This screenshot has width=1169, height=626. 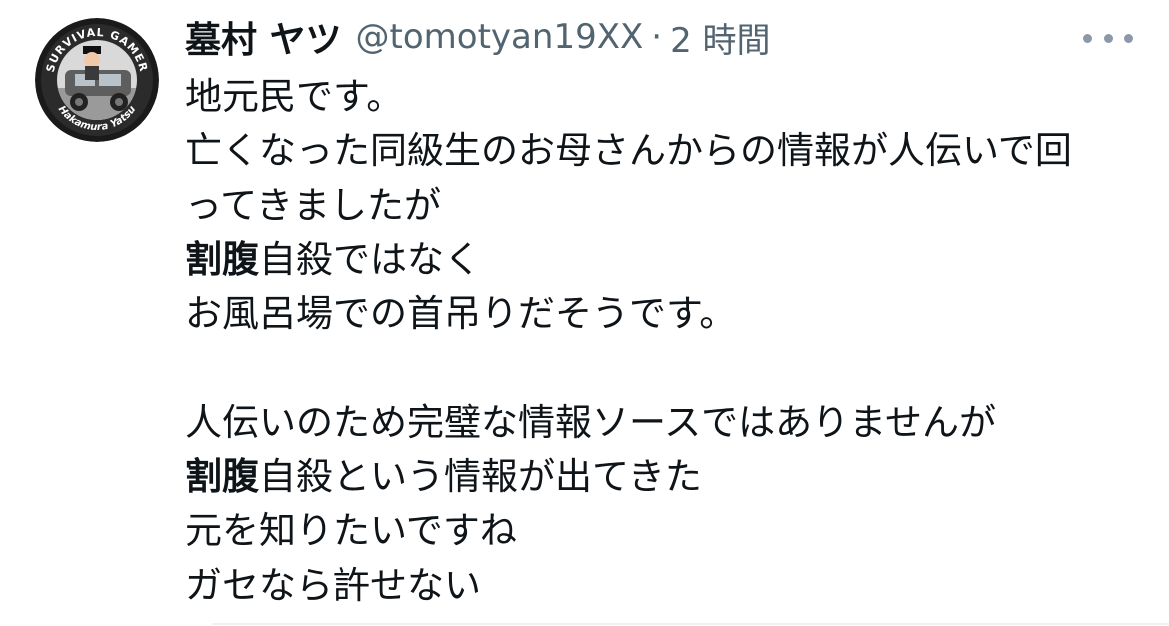 I want to click on more-horizontal-icon, so click(x=1087, y=38).